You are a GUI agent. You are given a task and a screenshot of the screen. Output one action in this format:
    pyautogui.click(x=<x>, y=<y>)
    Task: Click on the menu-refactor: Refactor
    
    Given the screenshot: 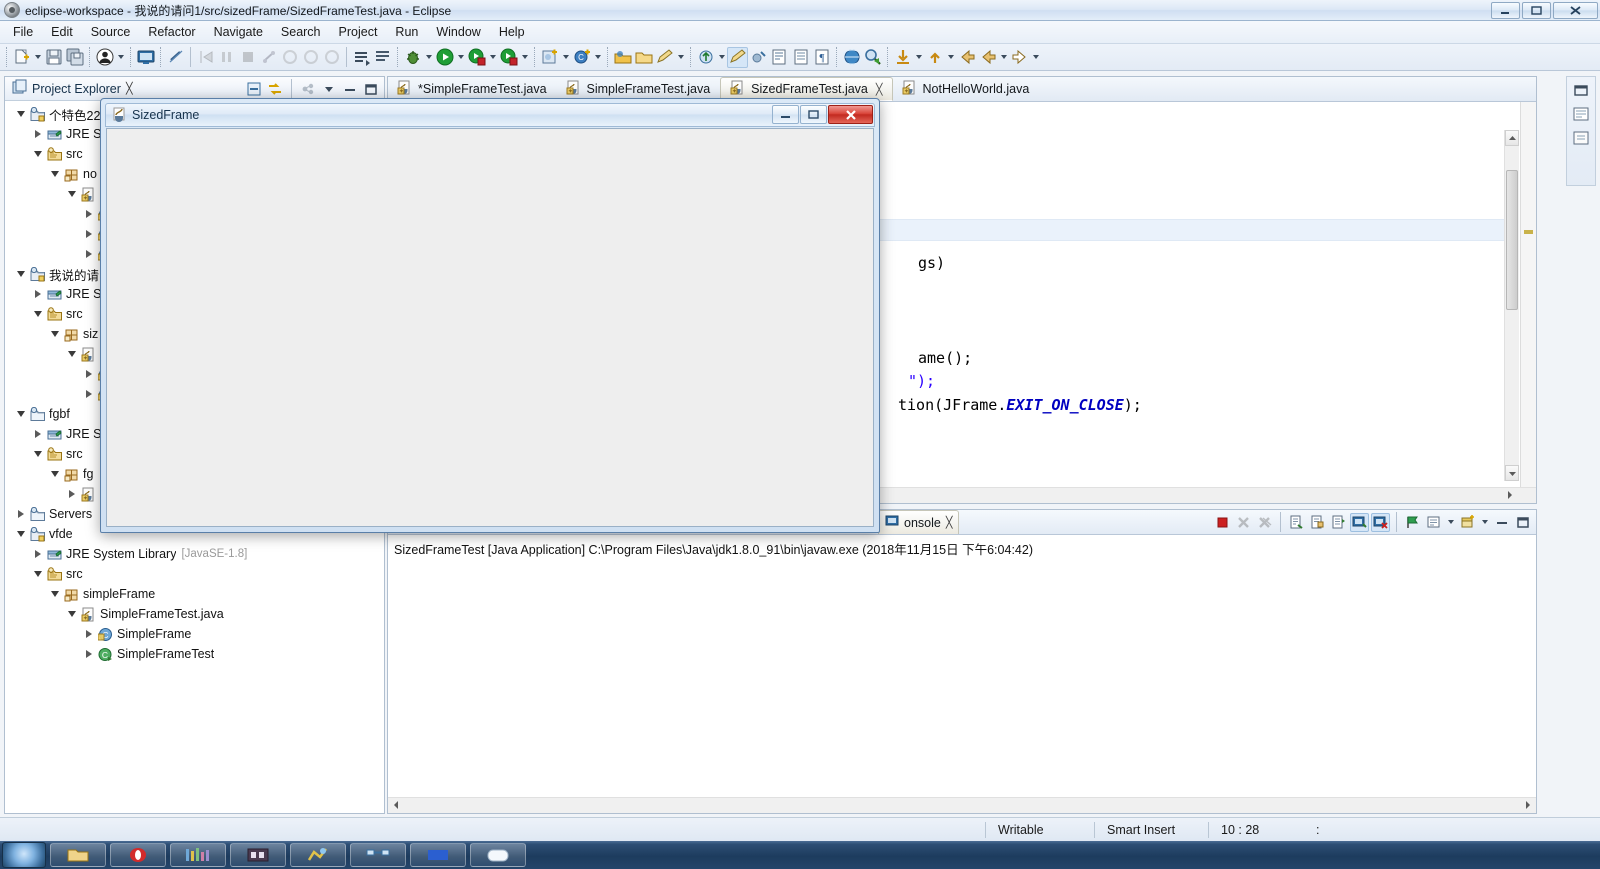 What is the action you would take?
    pyautogui.click(x=171, y=32)
    